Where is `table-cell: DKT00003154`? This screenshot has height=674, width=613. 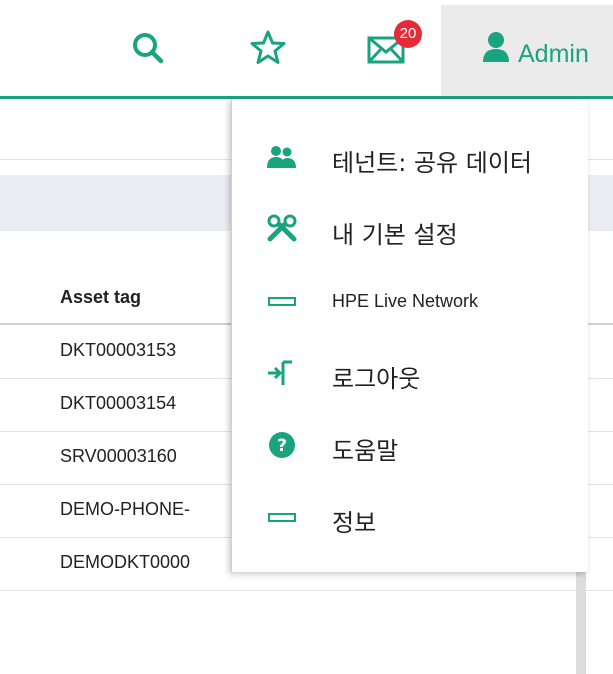 table-cell: DKT00003154 is located at coordinates (118, 403).